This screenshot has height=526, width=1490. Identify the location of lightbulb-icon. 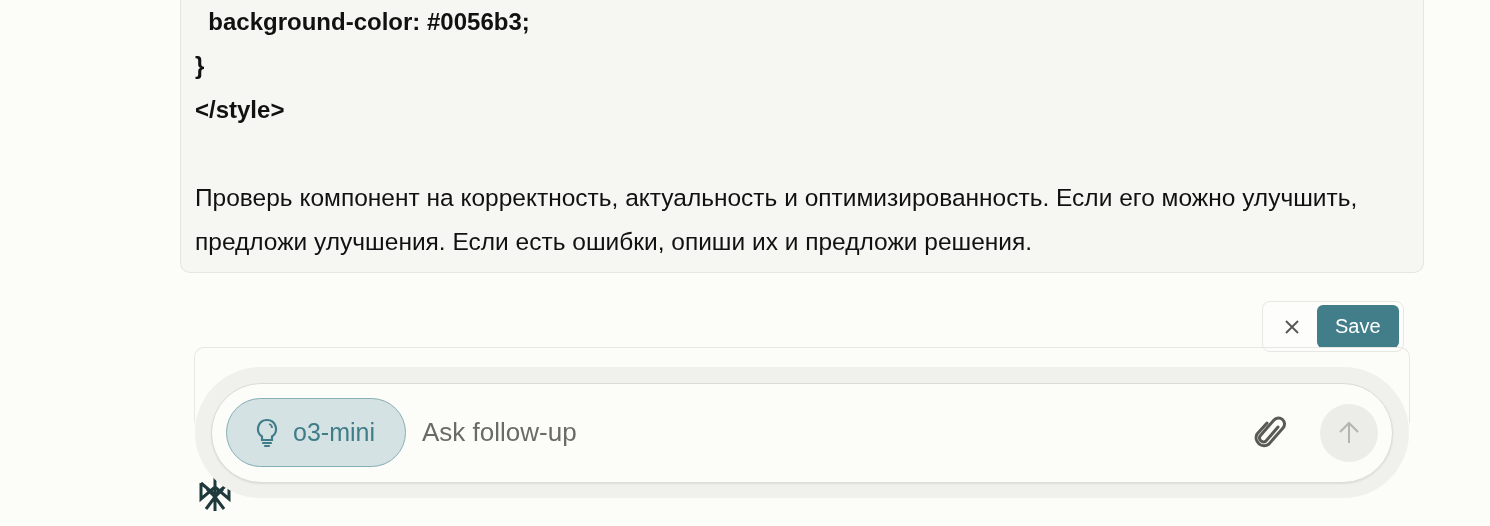
(267, 432).